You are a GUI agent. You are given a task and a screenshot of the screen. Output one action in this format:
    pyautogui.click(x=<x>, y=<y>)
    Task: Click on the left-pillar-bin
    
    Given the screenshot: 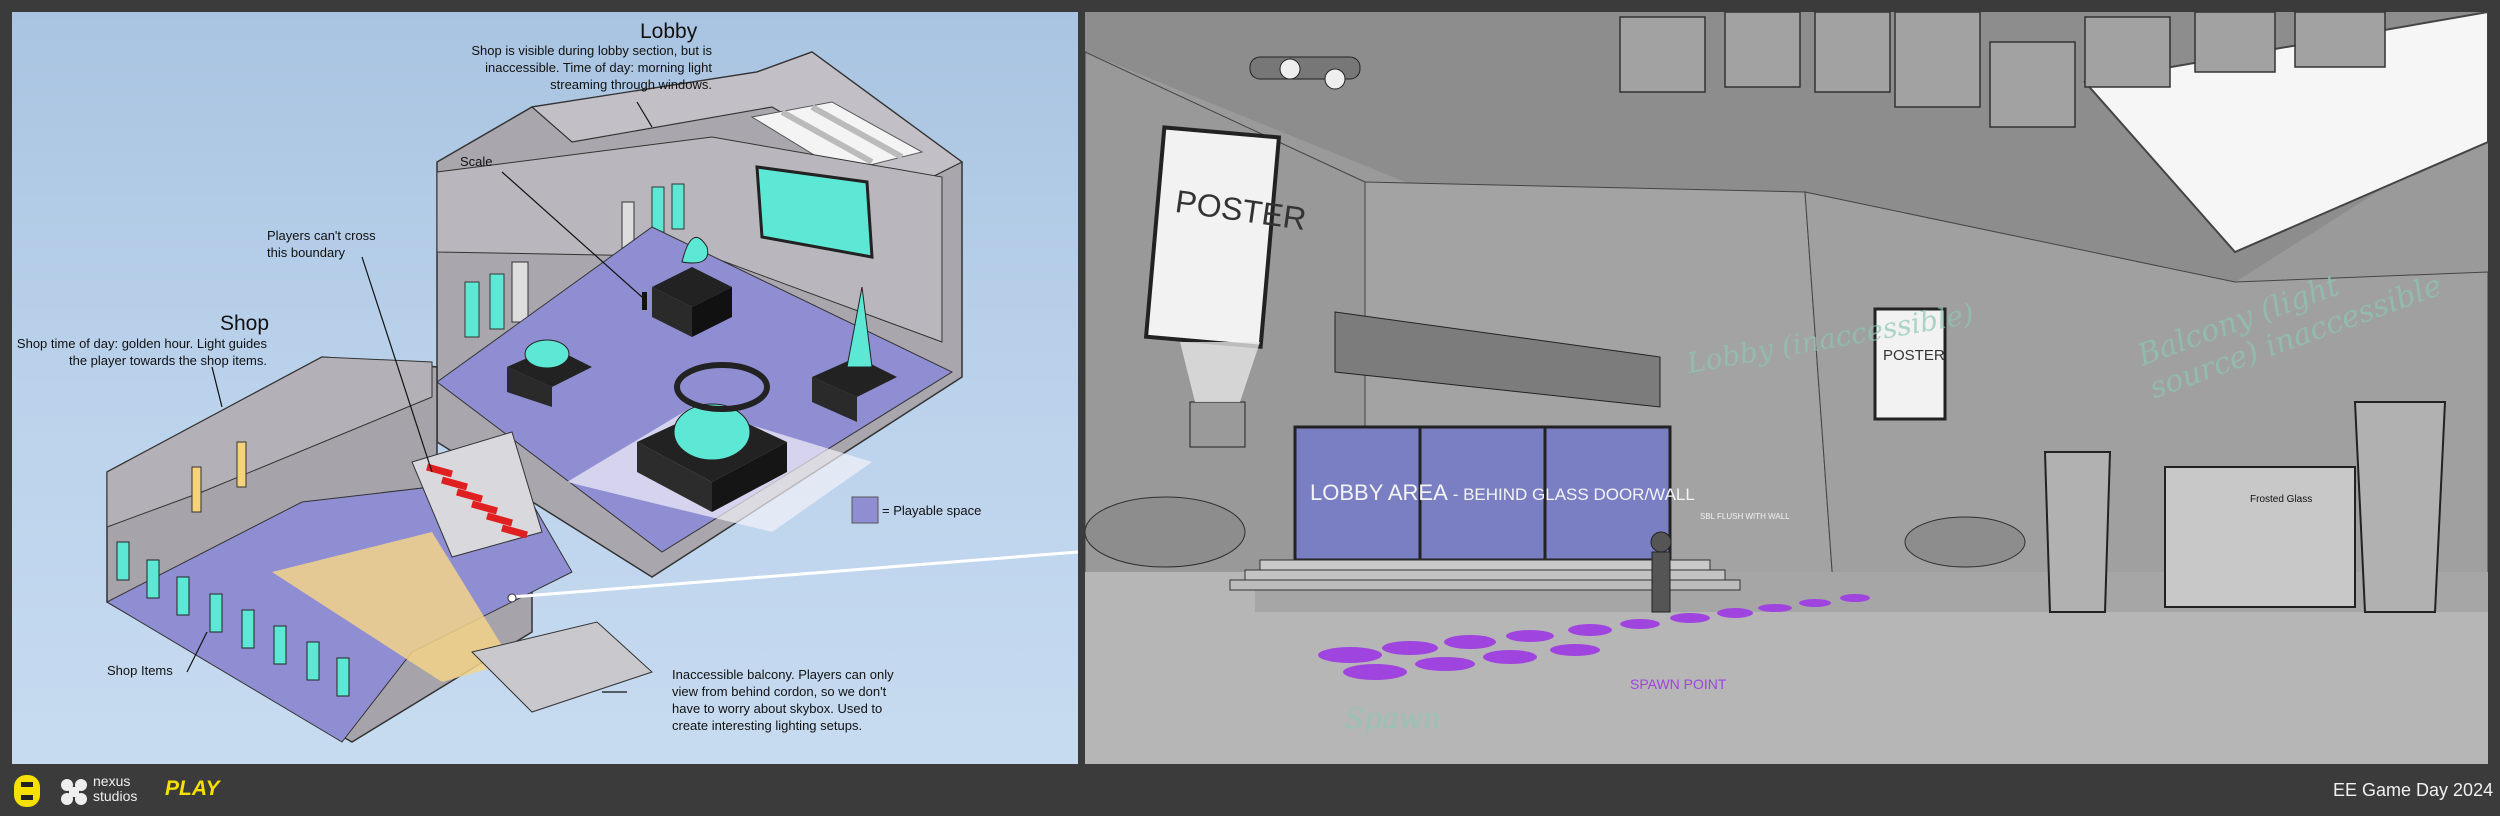 What is the action you would take?
    pyautogui.click(x=2077, y=532)
    